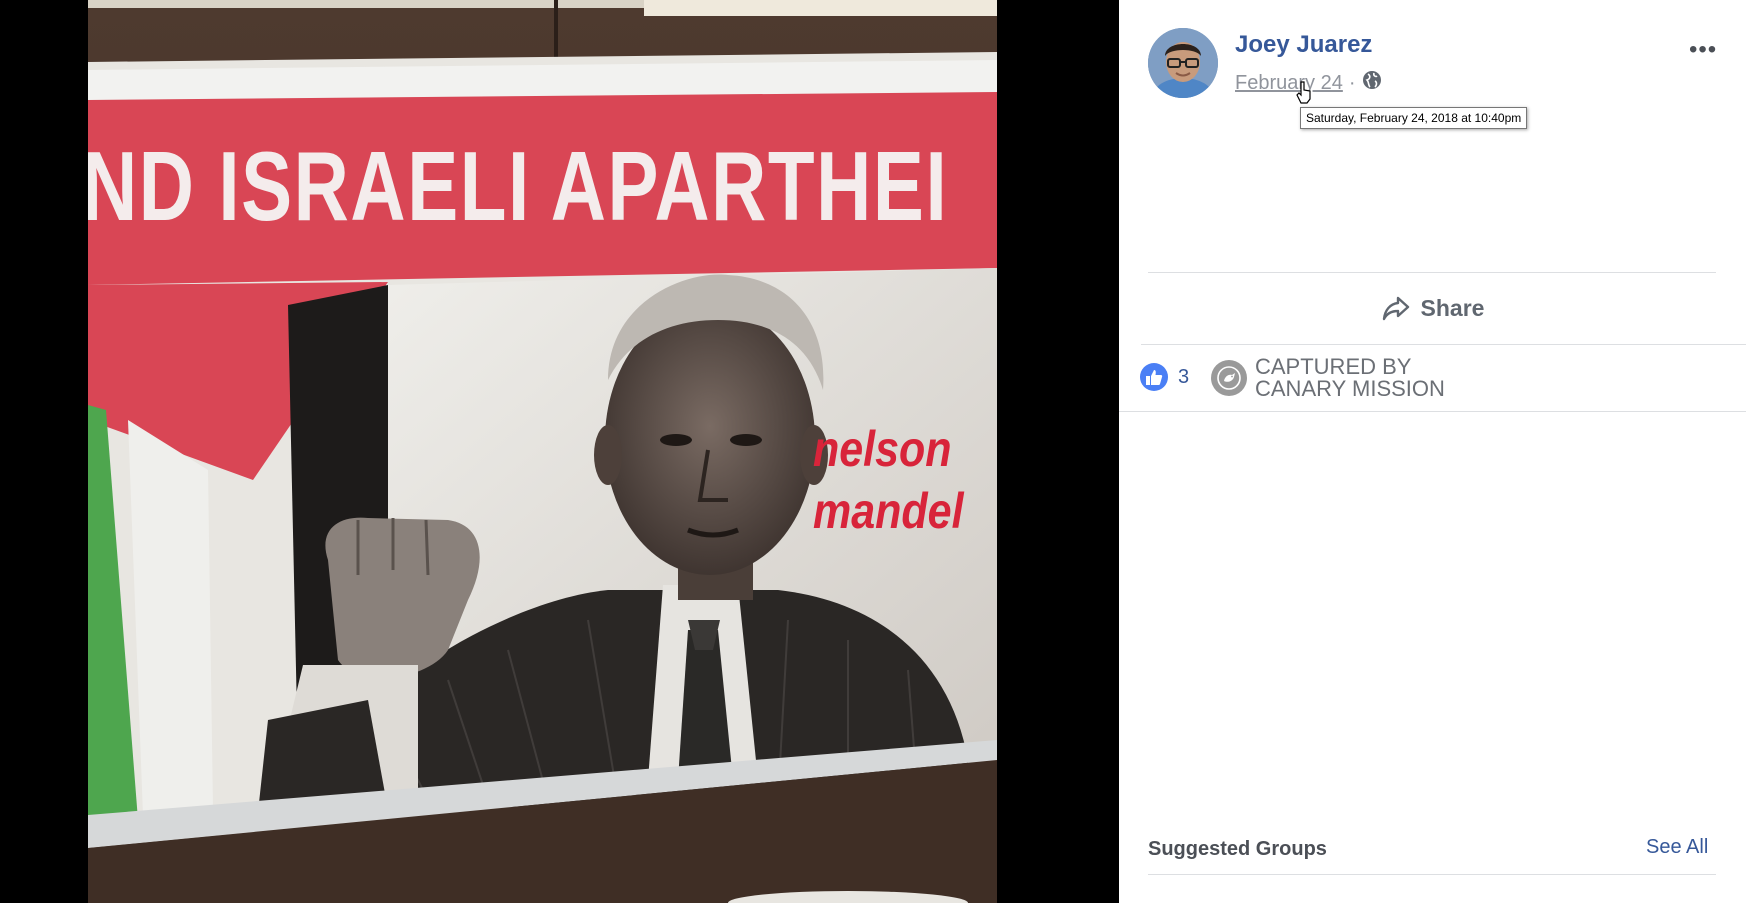 This screenshot has width=1746, height=903. Describe the element at coordinates (1677, 847) in the screenshot. I see `see-all-link: See All` at that location.